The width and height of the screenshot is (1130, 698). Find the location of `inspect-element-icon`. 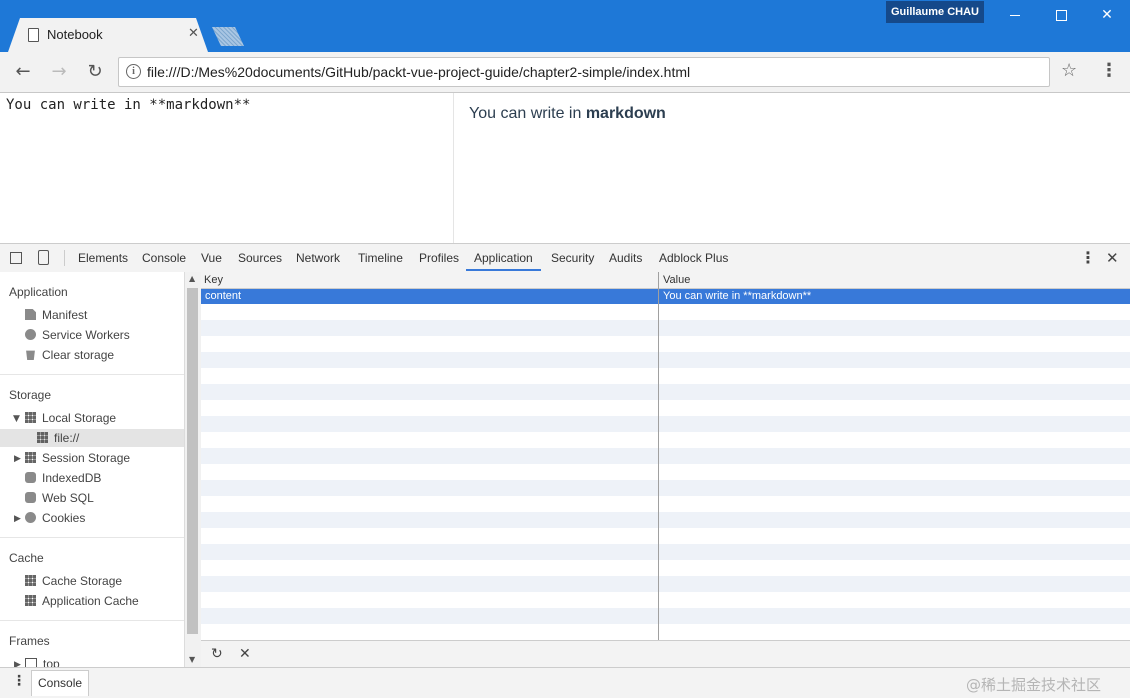

inspect-element-icon is located at coordinates (16, 258).